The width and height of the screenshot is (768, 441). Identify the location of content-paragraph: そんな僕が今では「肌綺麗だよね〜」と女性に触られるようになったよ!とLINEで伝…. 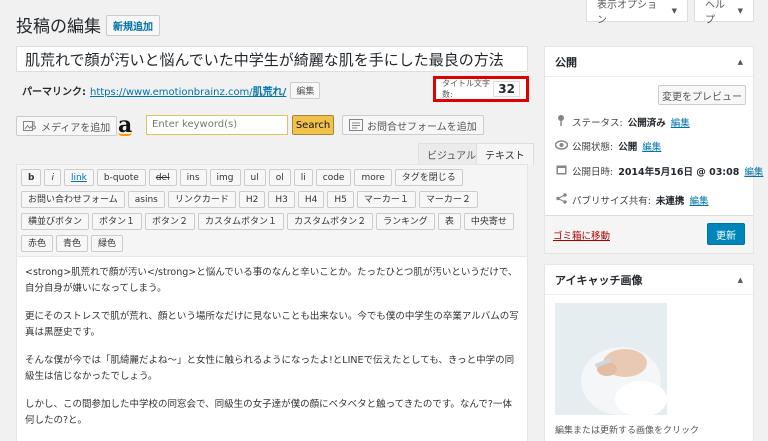
(270, 368).